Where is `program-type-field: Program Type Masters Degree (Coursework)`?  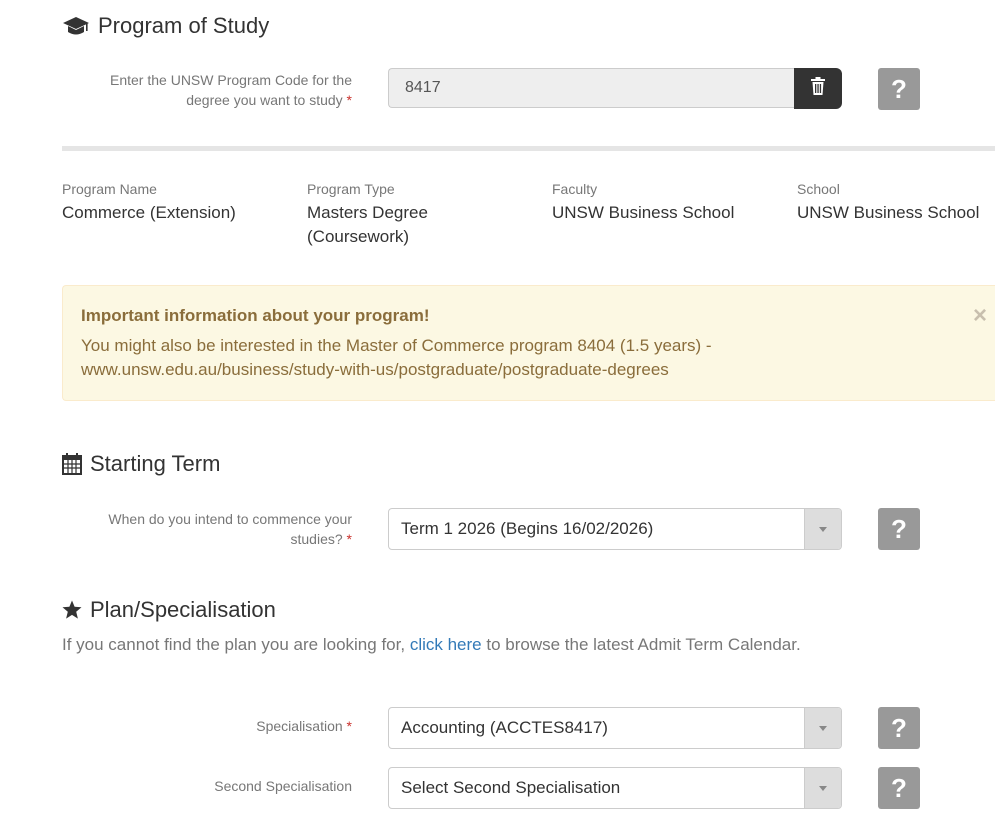
program-type-field: Program Type Masters Degree (Coursework) is located at coordinates (367, 215).